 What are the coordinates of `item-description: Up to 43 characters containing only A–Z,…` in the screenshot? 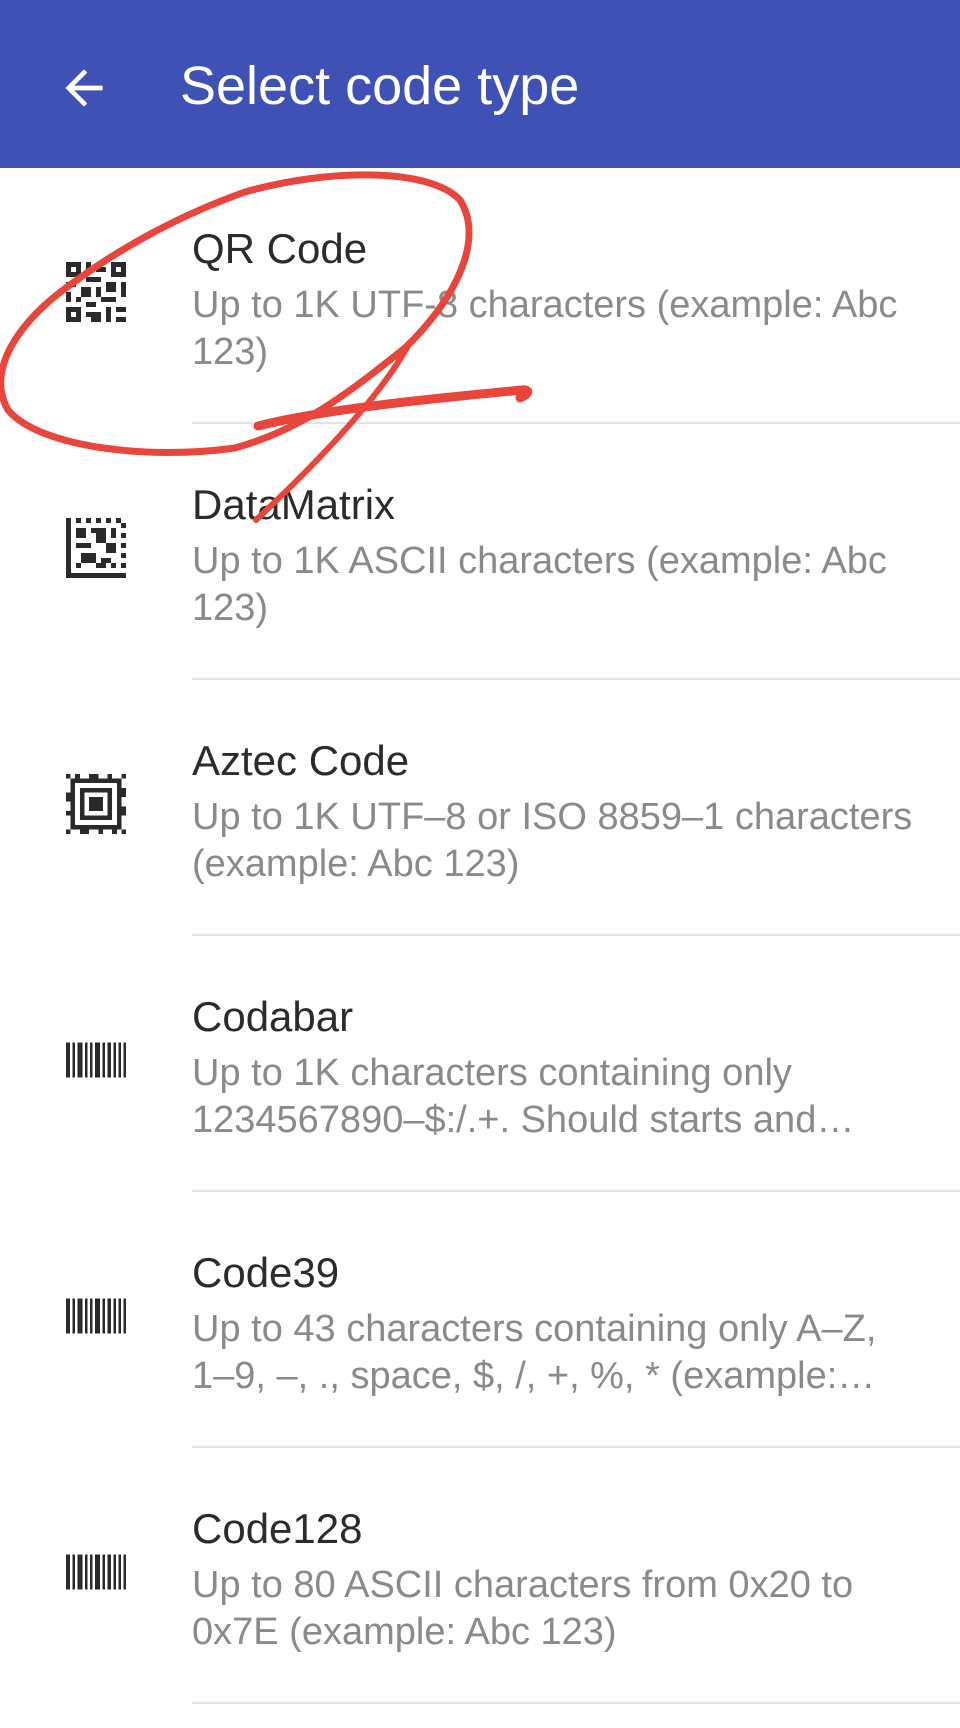 It's located at (534, 1352).